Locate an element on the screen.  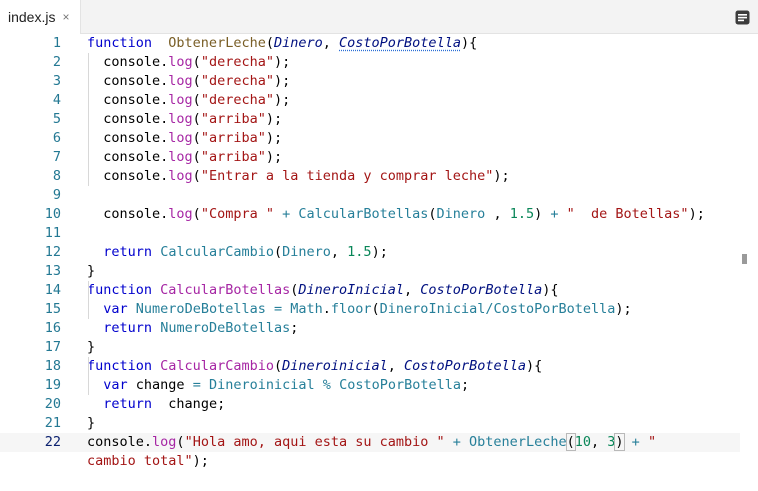
code-token: Dineroinicial is located at coordinates (261, 385).